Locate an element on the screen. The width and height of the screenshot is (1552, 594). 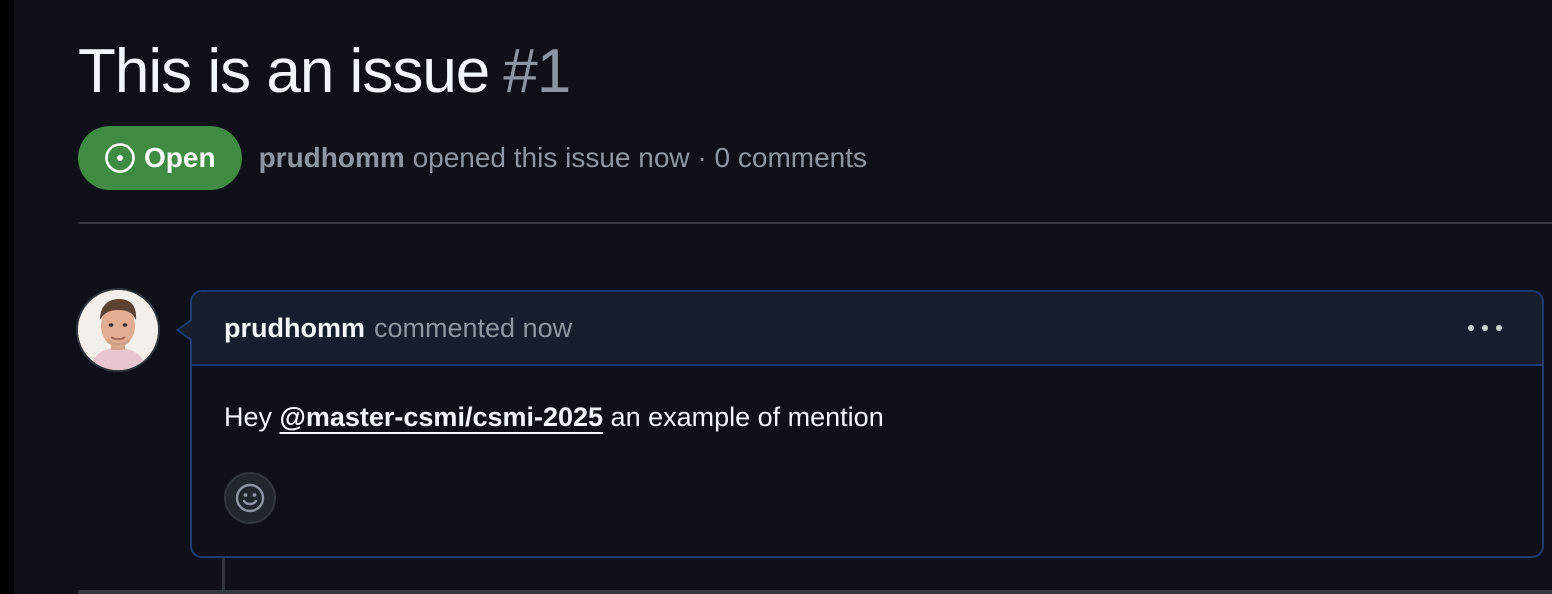
comment-timestamp: commented now is located at coordinates (473, 327).